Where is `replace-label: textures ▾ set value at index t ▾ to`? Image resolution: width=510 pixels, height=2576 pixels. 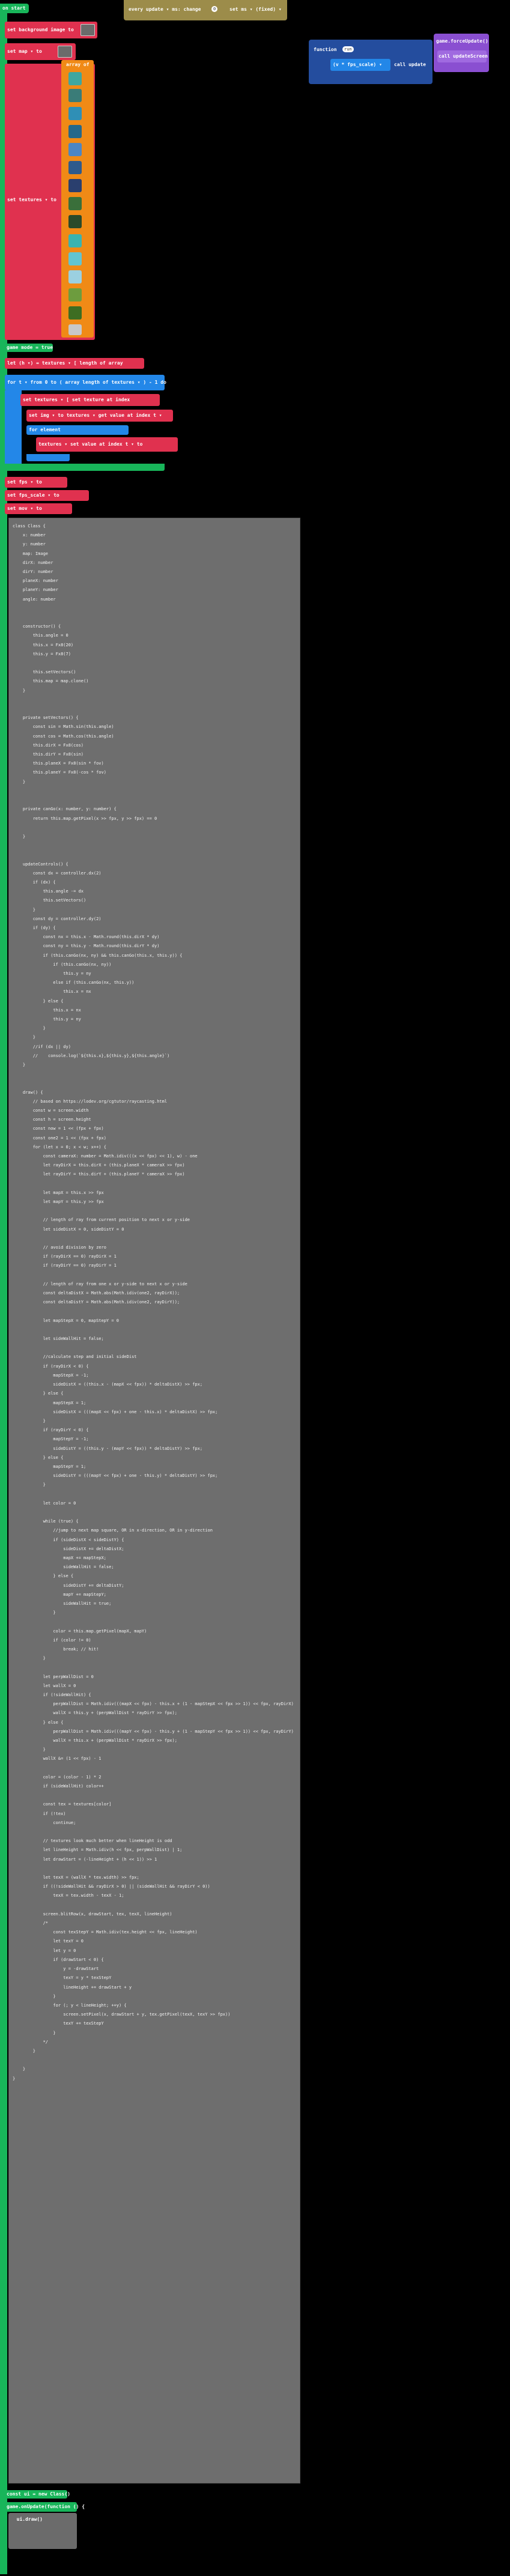
replace-label: textures ▾ set value at index t ▾ to is located at coordinates (91, 444).